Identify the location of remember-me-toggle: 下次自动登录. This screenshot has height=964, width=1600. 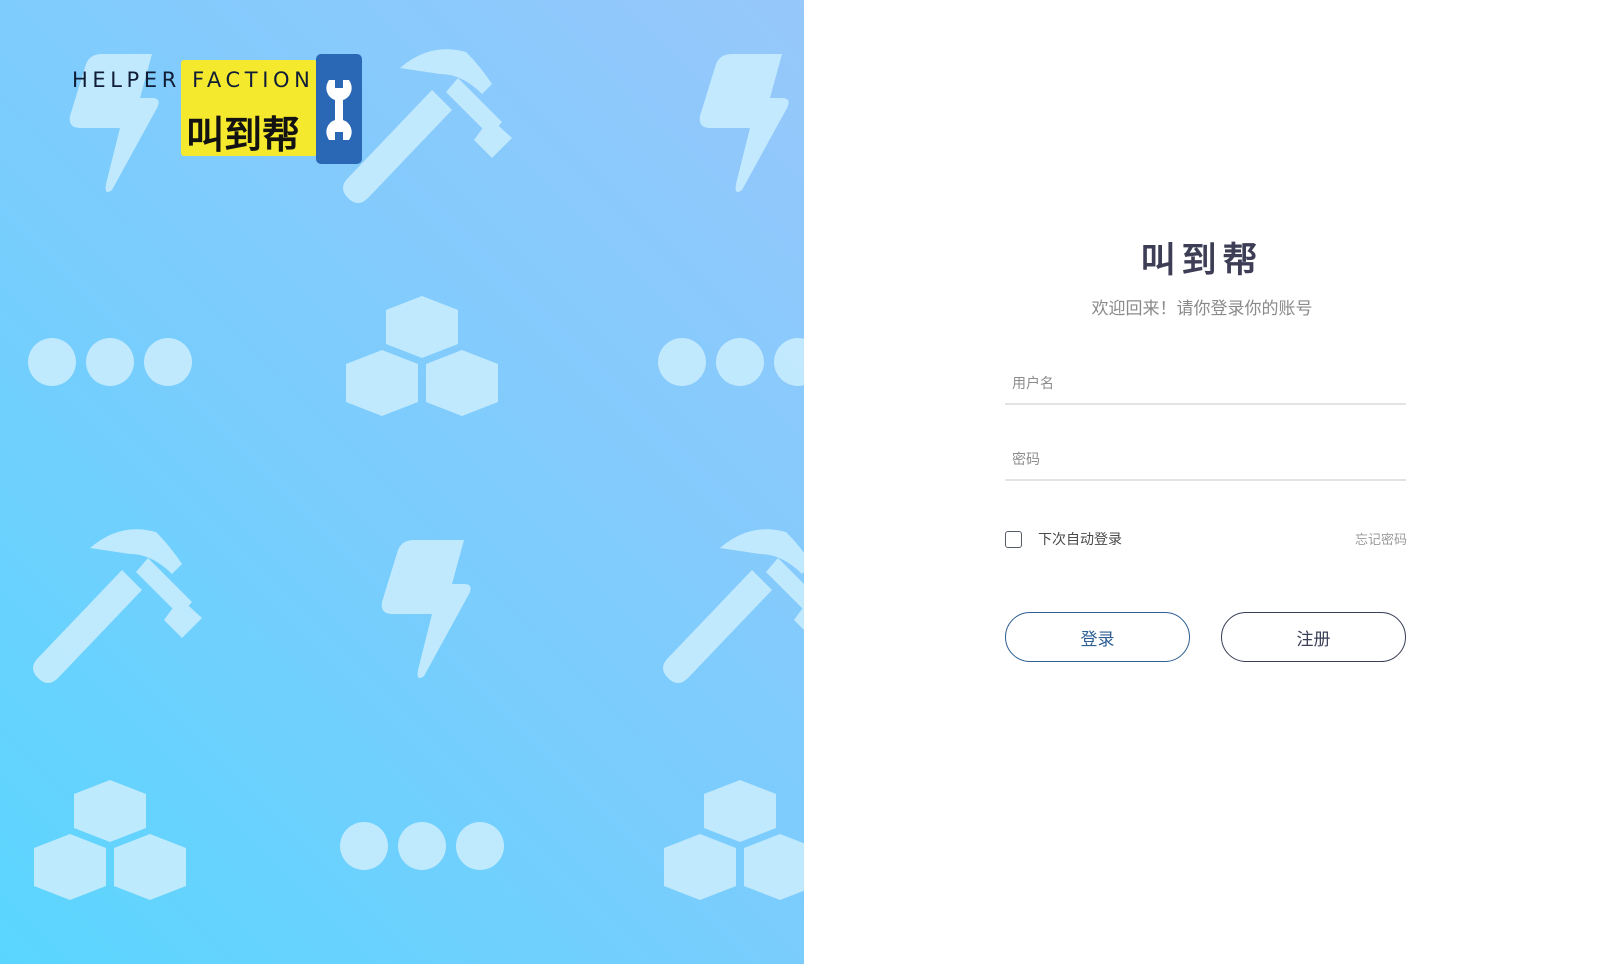
(1063, 539).